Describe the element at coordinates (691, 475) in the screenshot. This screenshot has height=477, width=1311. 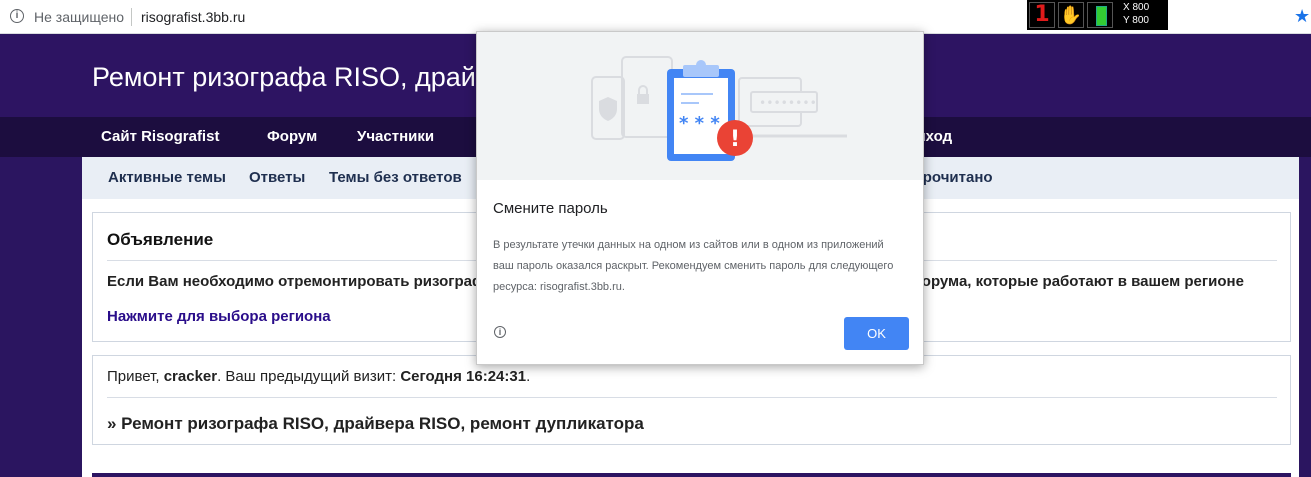
I see `section-header-bar` at that location.